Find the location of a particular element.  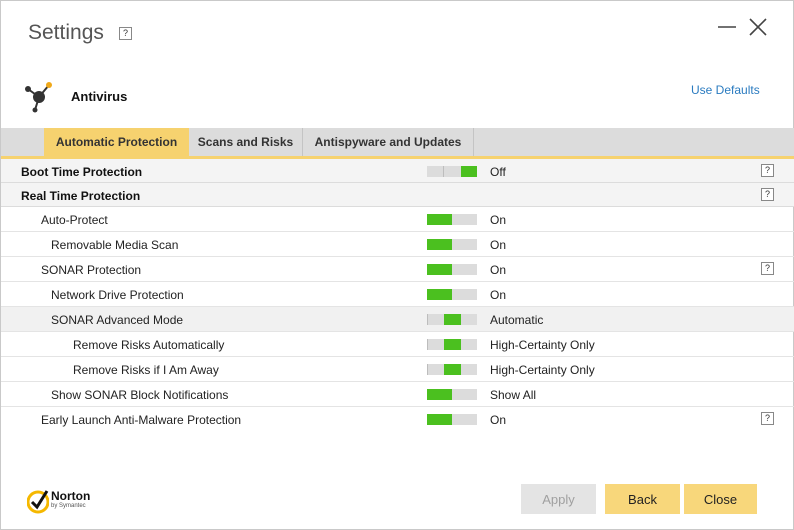

show-sonar-block-notifications-toggle is located at coordinates (452, 394).